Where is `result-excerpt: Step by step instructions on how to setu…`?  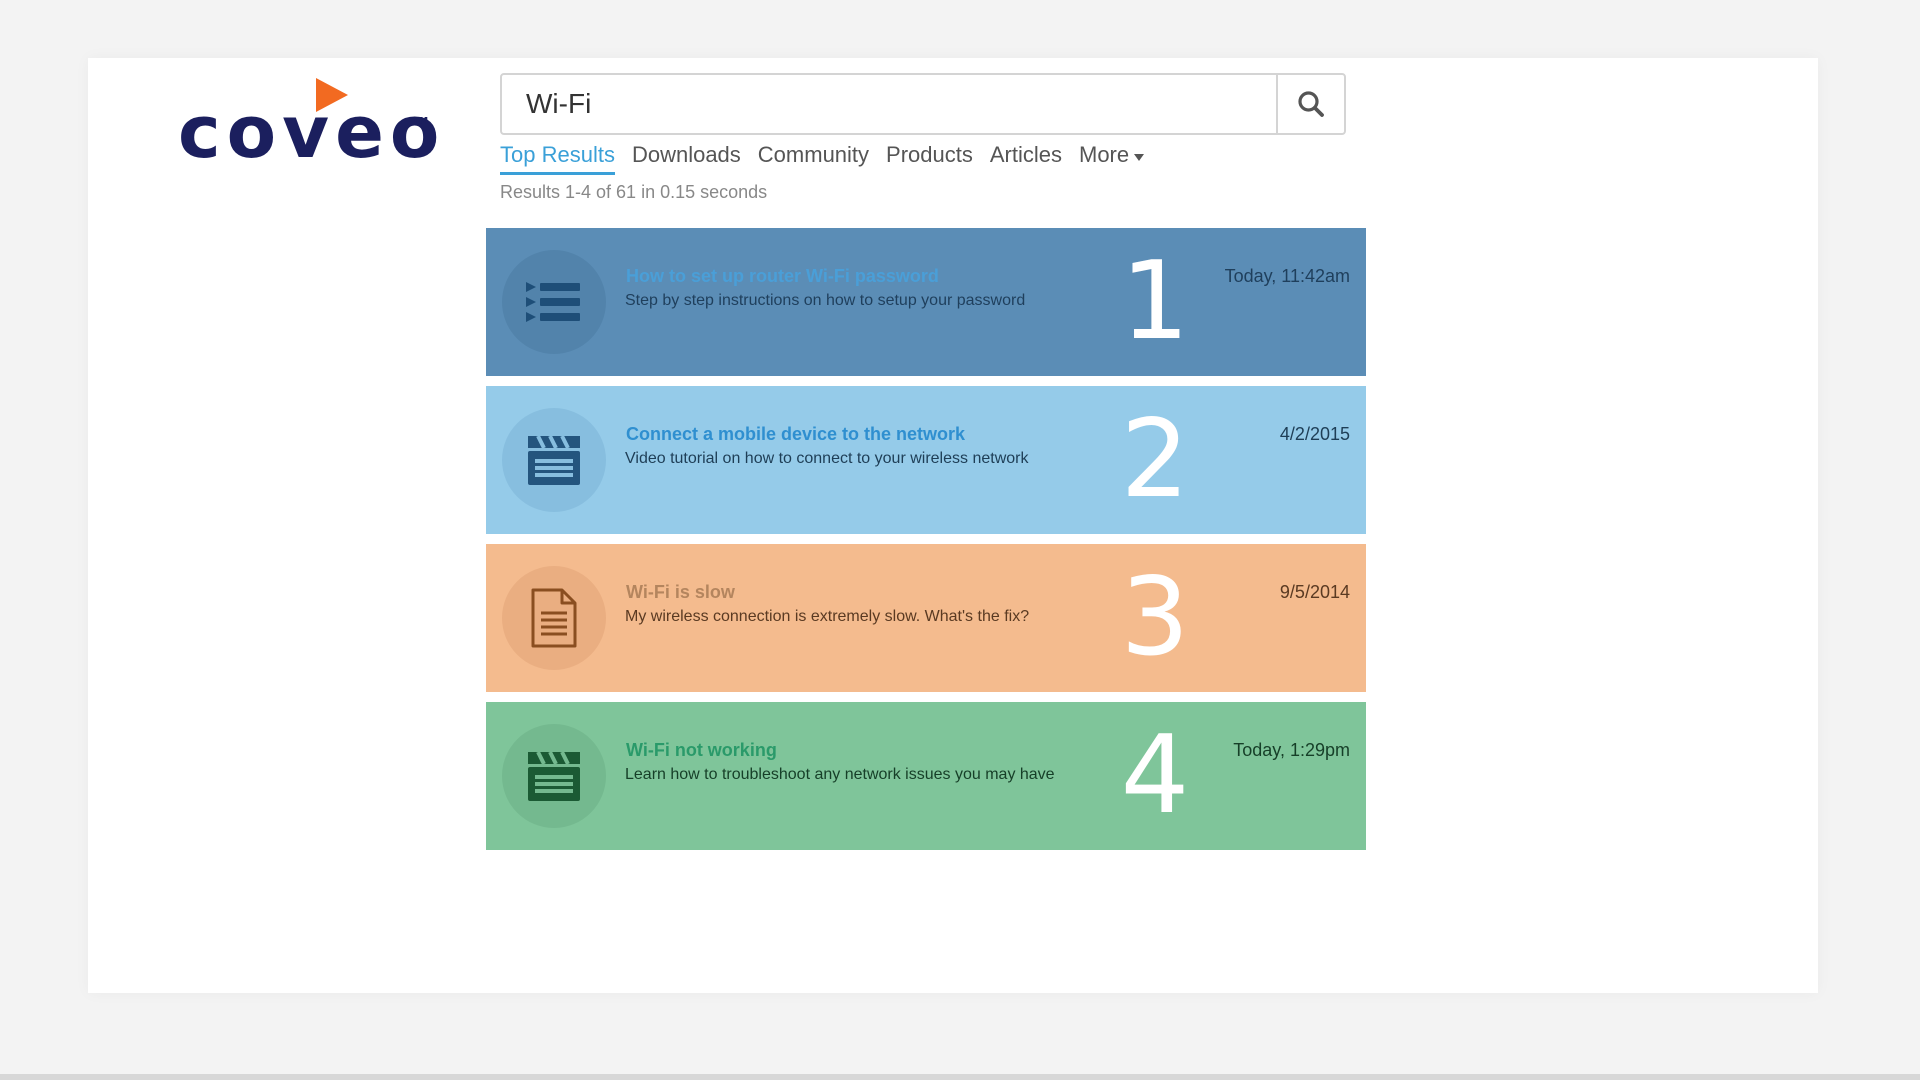 result-excerpt: Step by step instructions on how to setu… is located at coordinates (825, 300).